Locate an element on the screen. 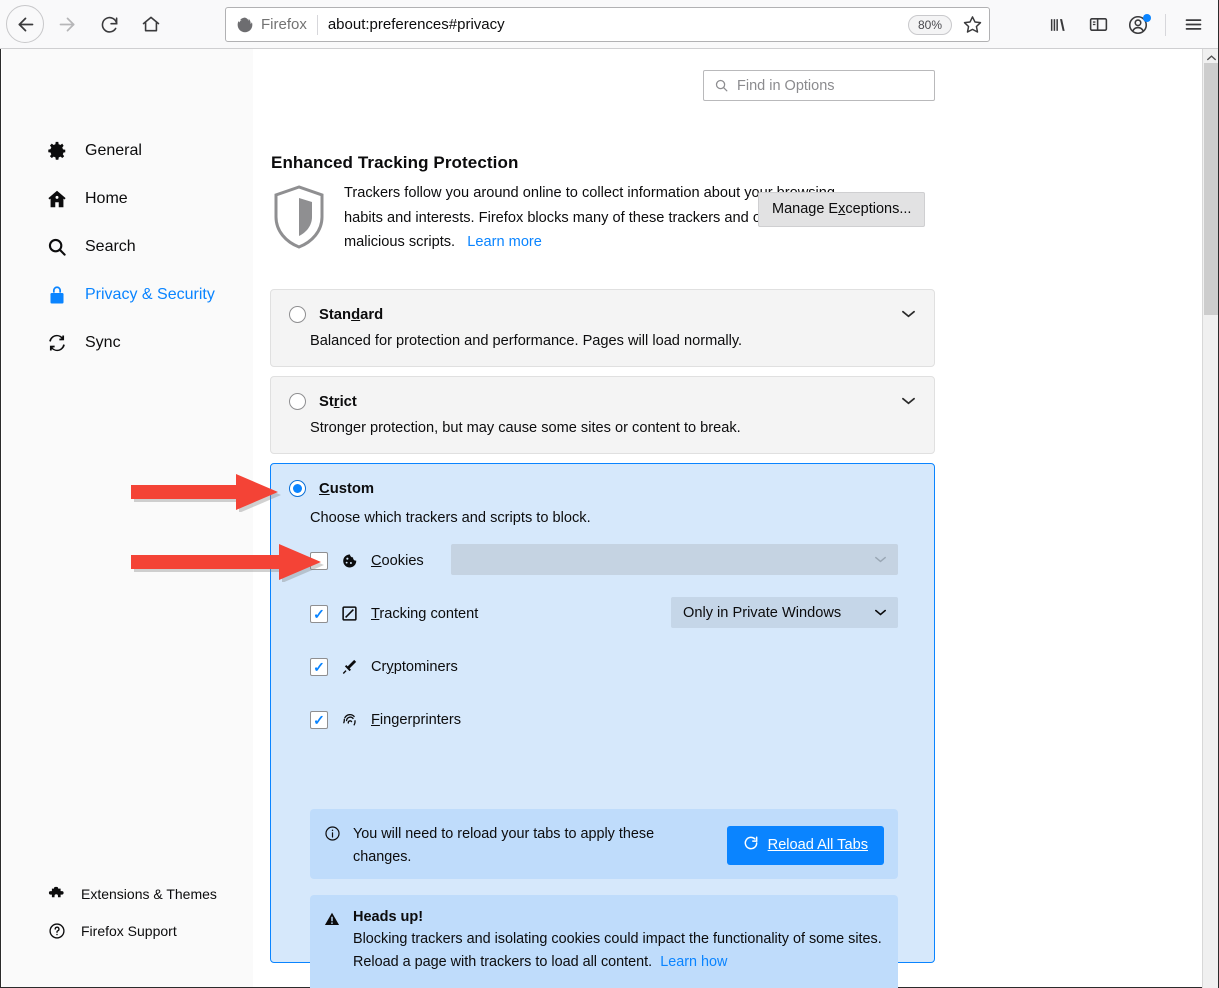 This screenshot has height=988, width=1219. sidebar-item-general: General is located at coordinates (127, 151).